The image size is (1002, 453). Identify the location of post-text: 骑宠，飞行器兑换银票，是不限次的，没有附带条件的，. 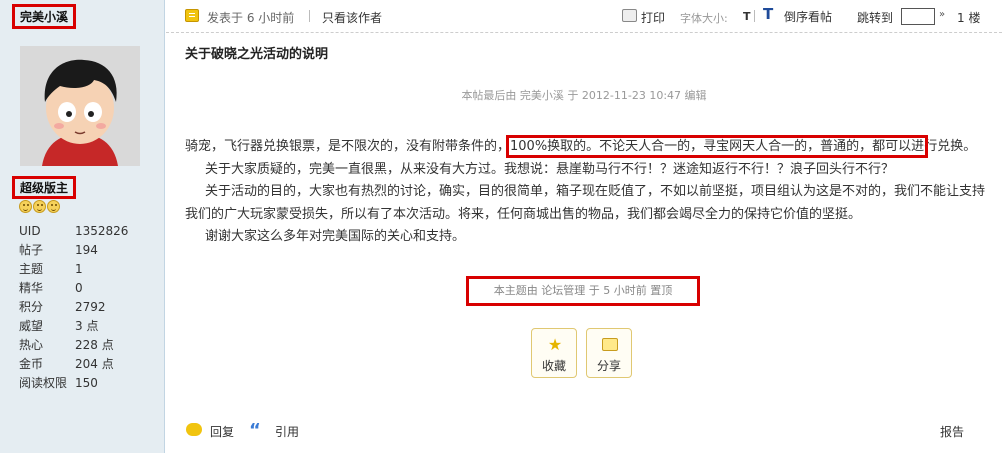
(348, 146).